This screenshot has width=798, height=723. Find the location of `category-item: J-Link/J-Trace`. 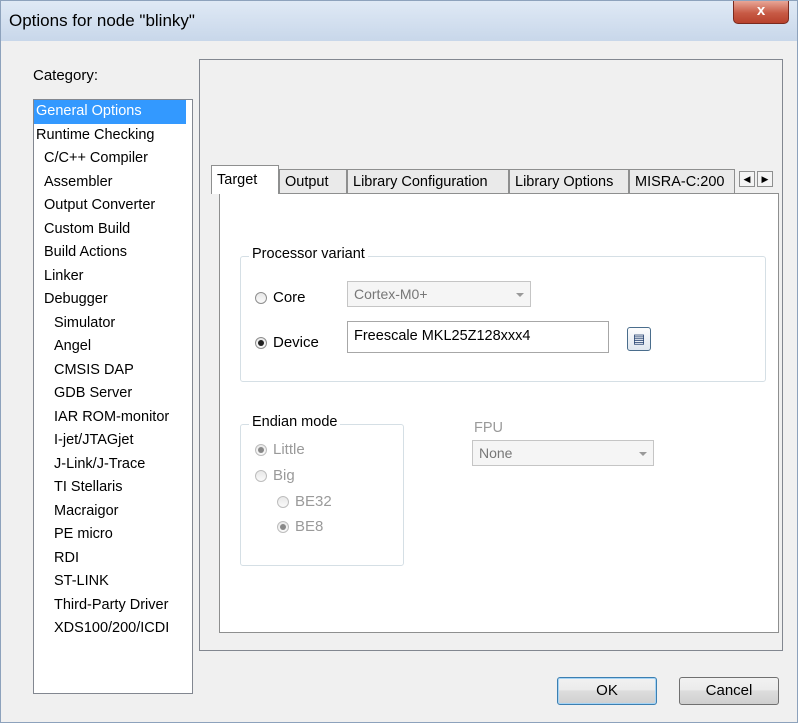

category-item: J-Link/J-Trace is located at coordinates (113, 465).